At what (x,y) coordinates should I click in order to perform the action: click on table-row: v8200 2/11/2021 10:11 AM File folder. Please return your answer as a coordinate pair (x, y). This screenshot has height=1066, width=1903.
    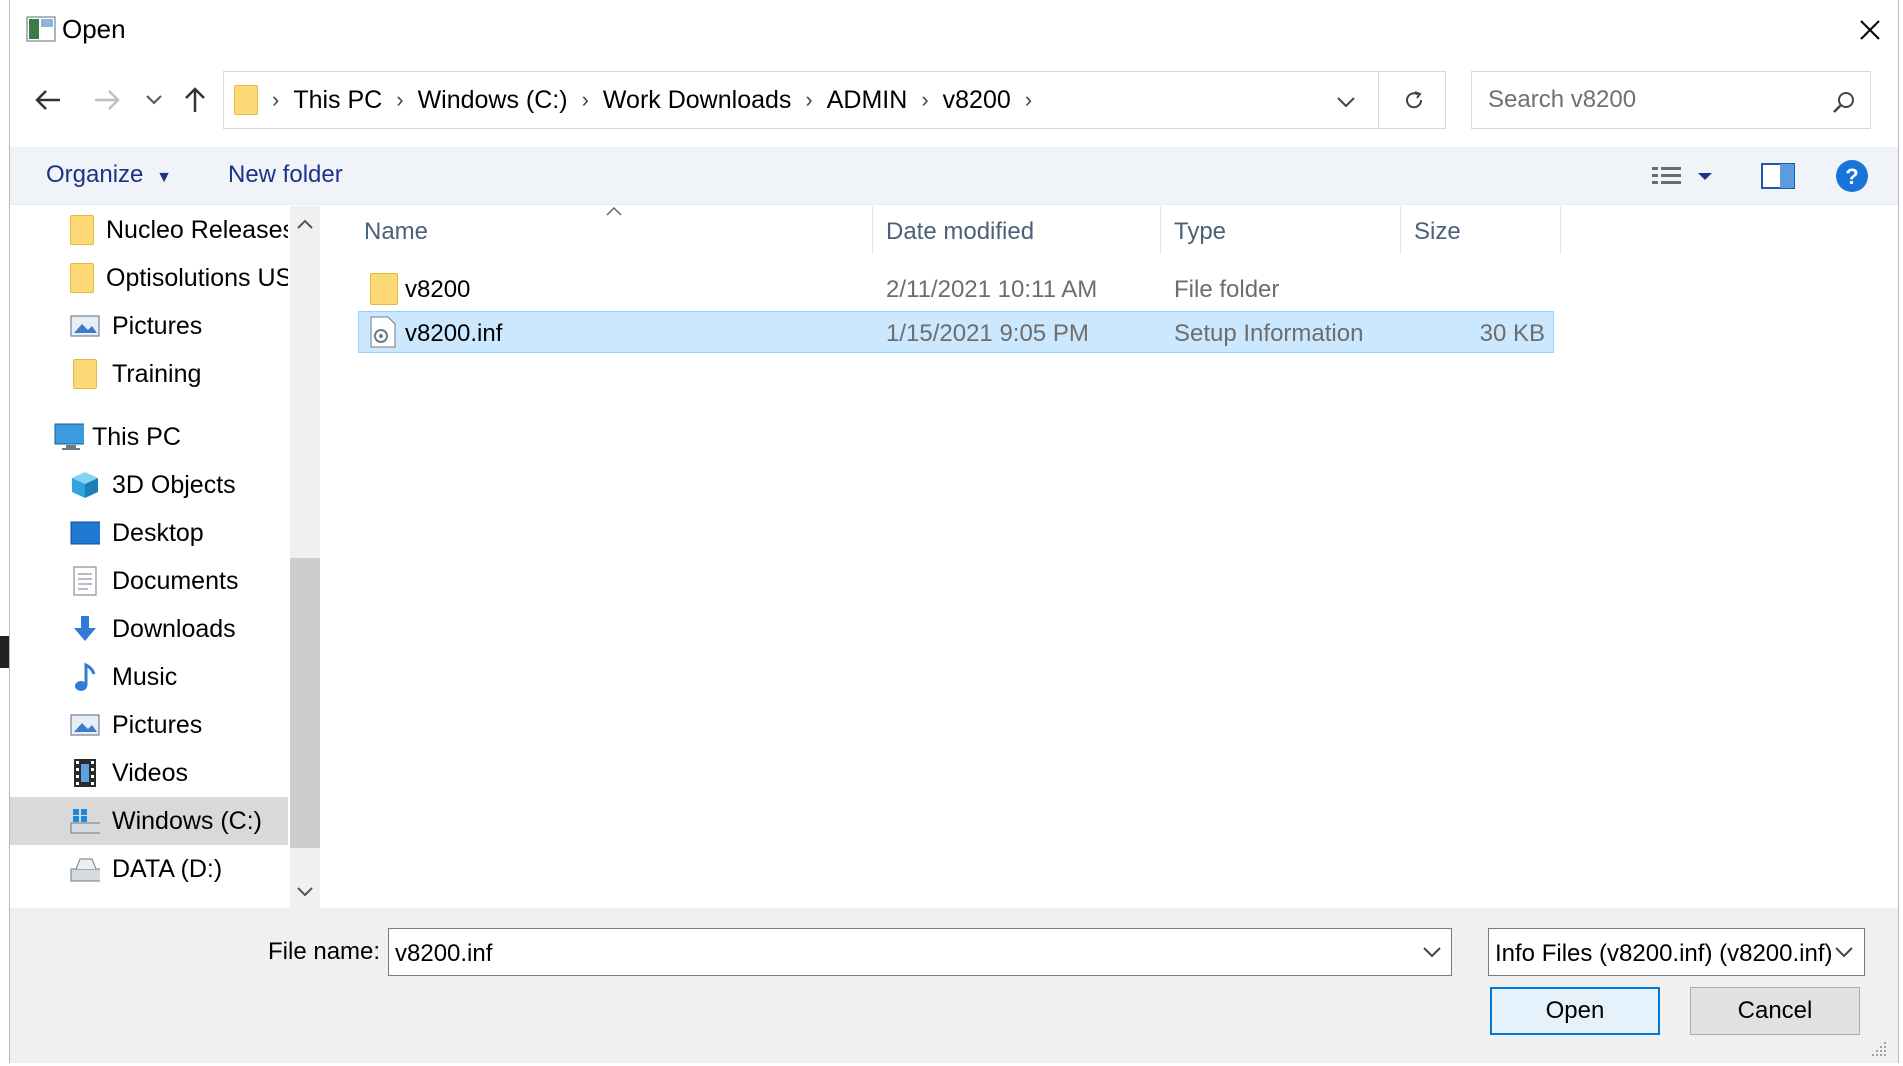
    Looking at the image, I should click on (956, 289).